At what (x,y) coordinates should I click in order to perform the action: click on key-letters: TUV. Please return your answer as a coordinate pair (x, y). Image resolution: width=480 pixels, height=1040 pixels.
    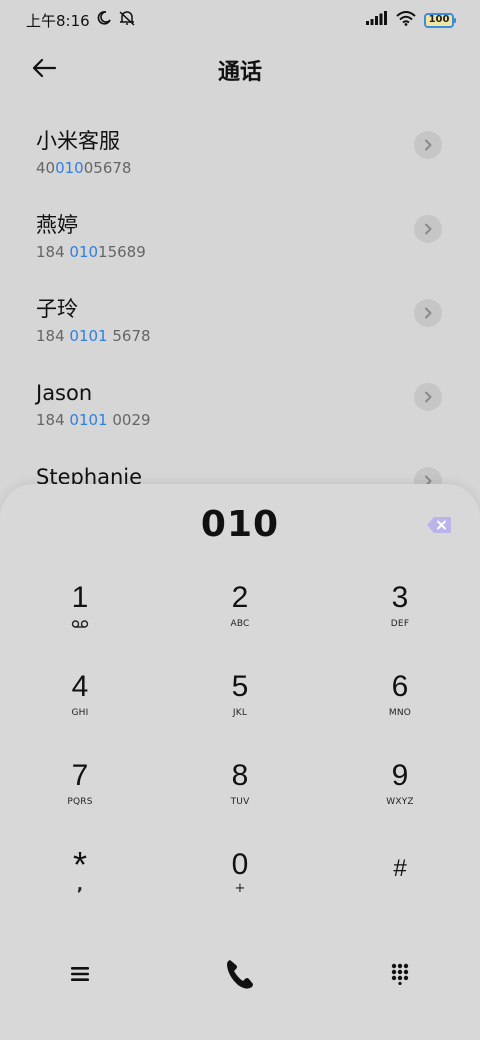
    Looking at the image, I should click on (240, 802).